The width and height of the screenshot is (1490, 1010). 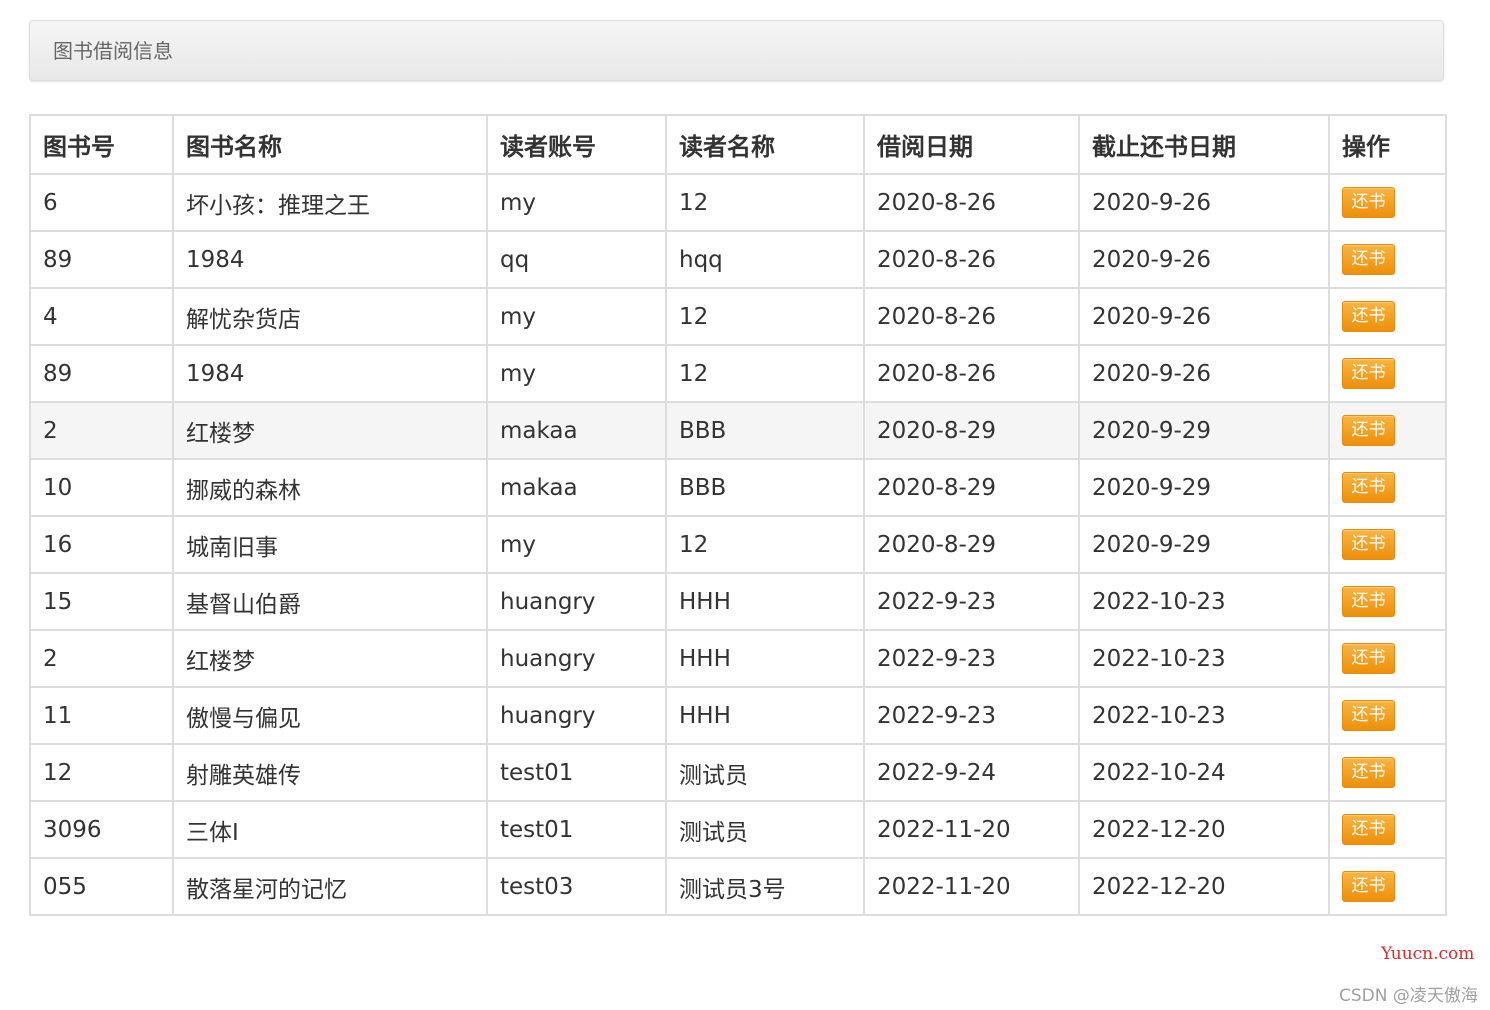 What do you see at coordinates (738, 316) in the screenshot?
I see `table-row: 4 解忧杂货店 my 12 2020-8-26 2020-9-26 还书` at bounding box center [738, 316].